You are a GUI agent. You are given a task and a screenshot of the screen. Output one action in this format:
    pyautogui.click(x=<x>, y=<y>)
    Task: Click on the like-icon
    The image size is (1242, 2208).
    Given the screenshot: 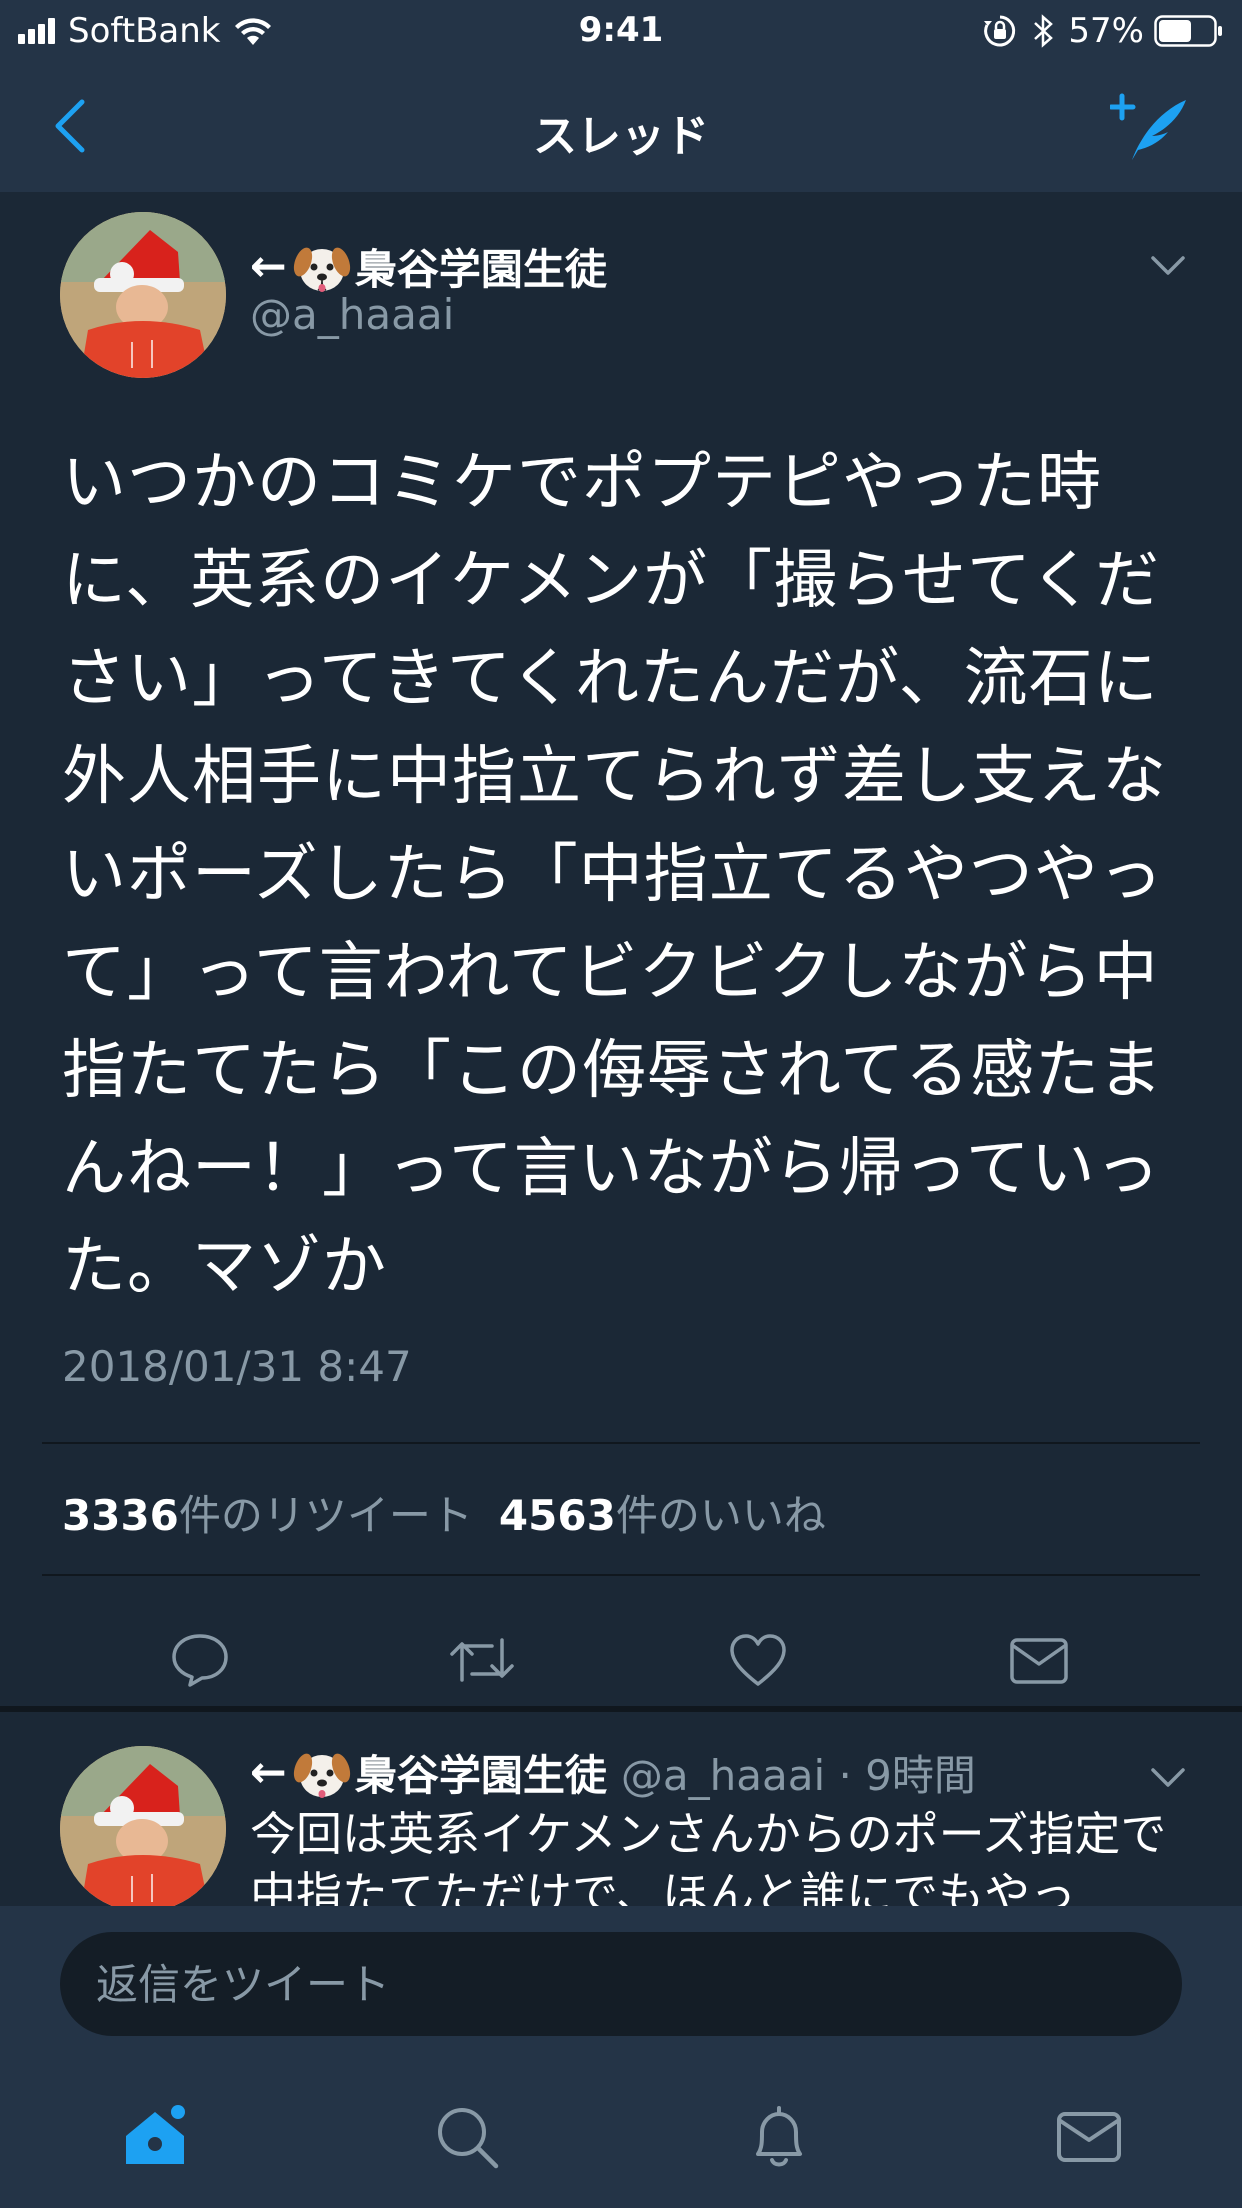 What is the action you would take?
    pyautogui.click(x=758, y=1660)
    